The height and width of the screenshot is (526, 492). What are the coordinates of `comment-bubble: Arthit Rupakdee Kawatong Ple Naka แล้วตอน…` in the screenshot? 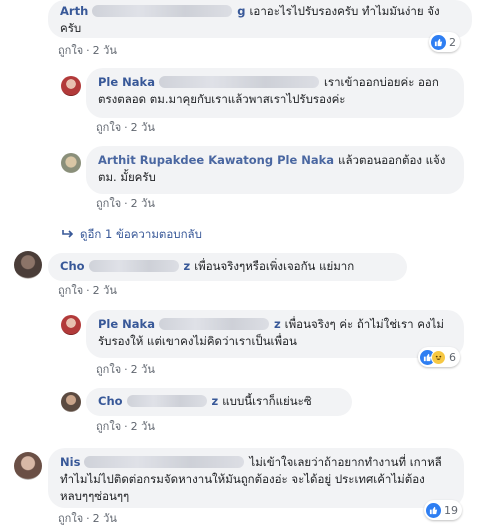 It's located at (275, 170).